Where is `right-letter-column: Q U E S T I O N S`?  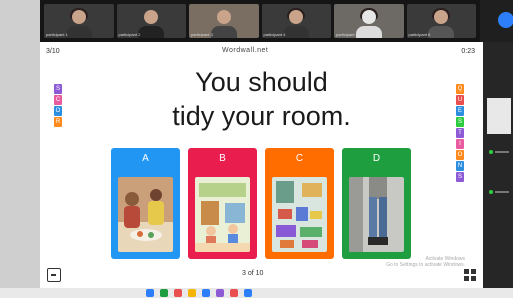
right-letter-column: Q U E S T I O N S is located at coordinates (460, 133).